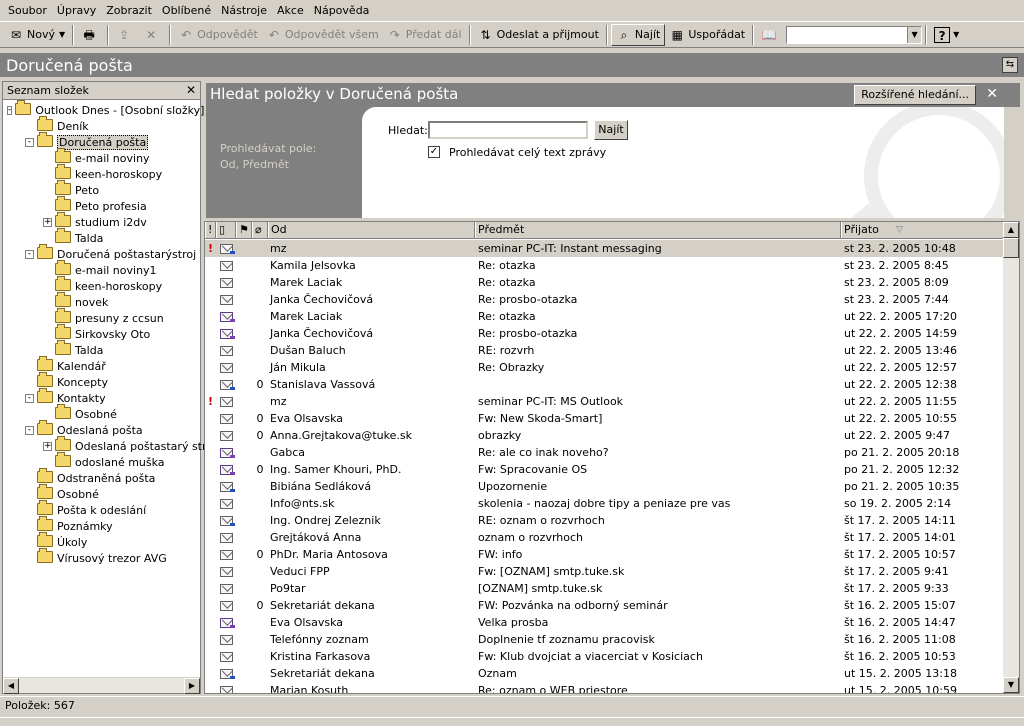  Describe the element at coordinates (244, 10) in the screenshot. I see `menu-item: Nástroje` at that location.